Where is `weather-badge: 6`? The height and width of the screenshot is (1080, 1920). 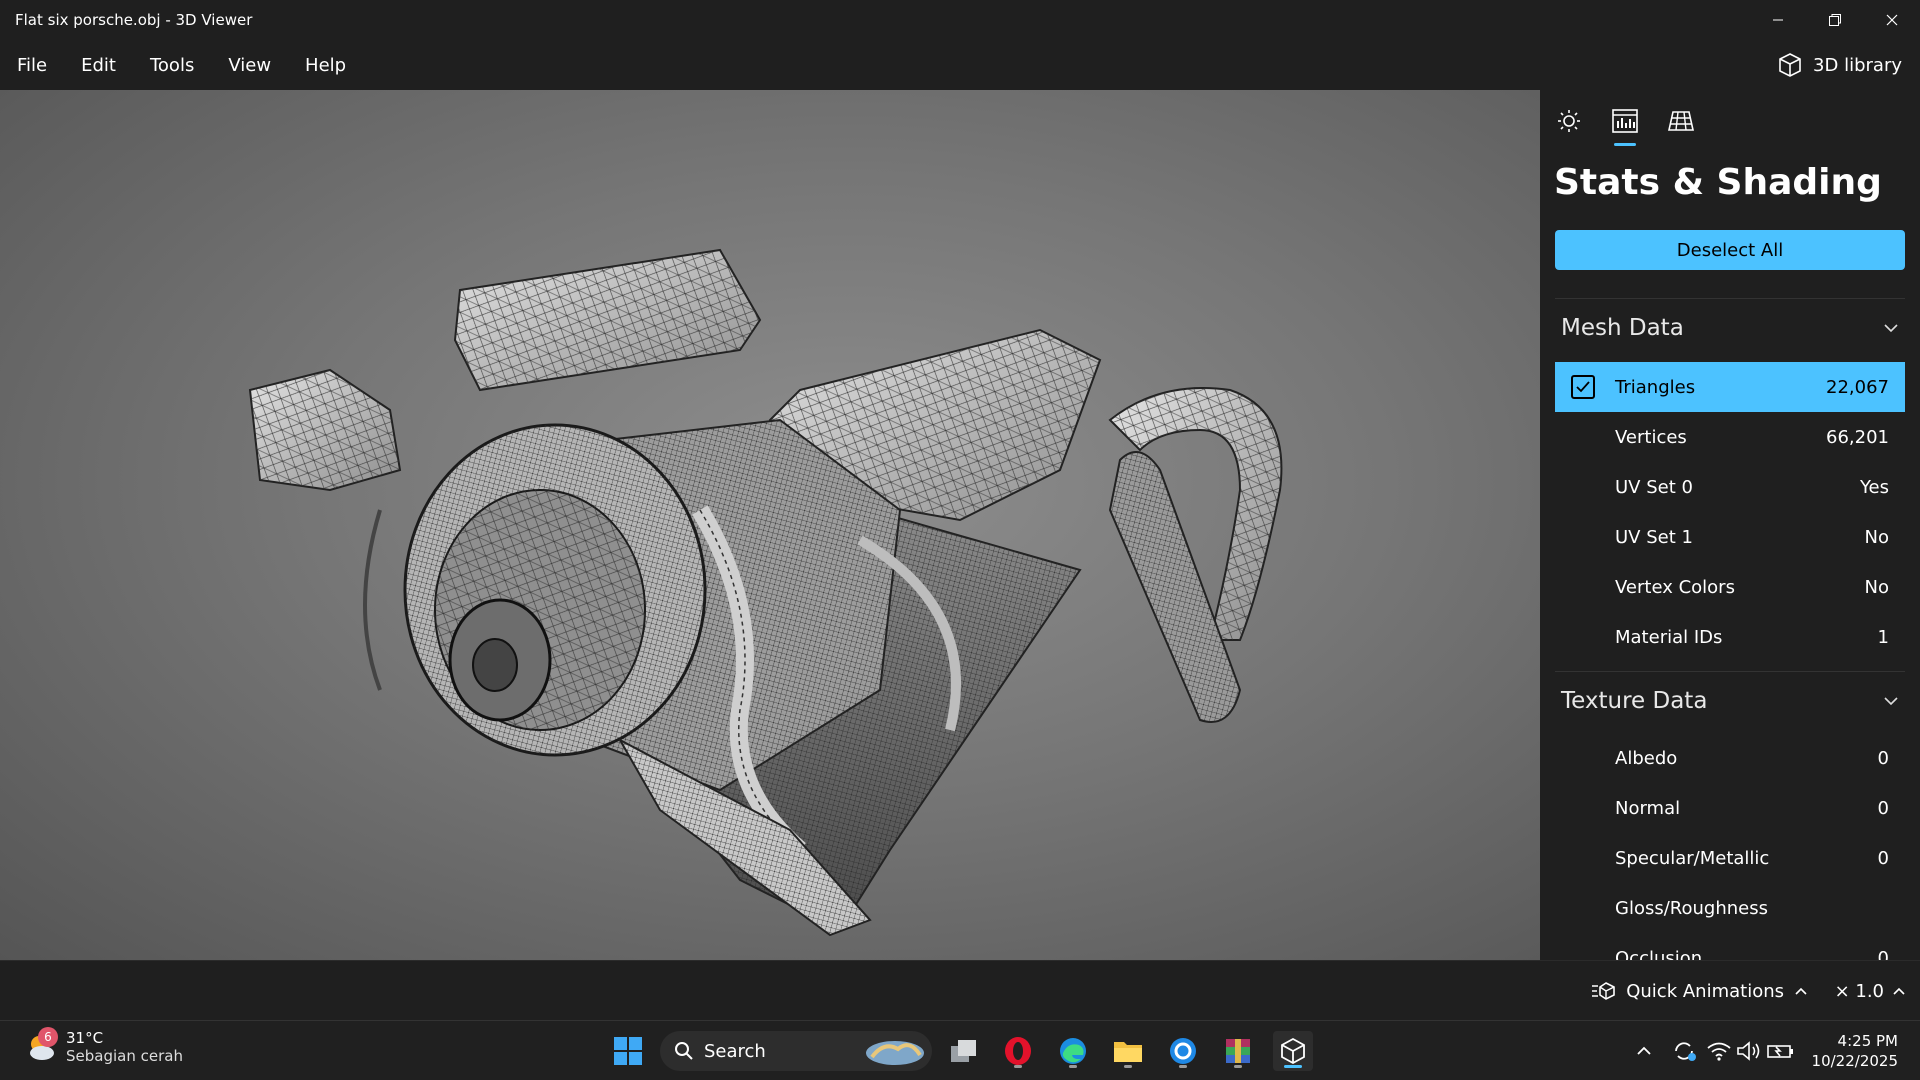 weather-badge: 6 is located at coordinates (48, 1037).